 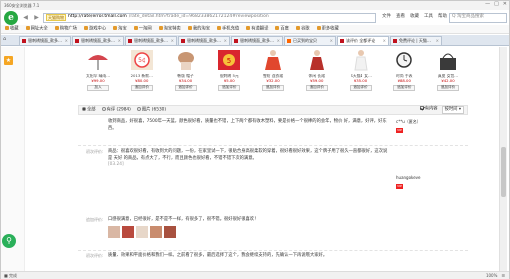 I want to click on tab-active: 该评价 全都评论 ×, so click(x=363, y=40).